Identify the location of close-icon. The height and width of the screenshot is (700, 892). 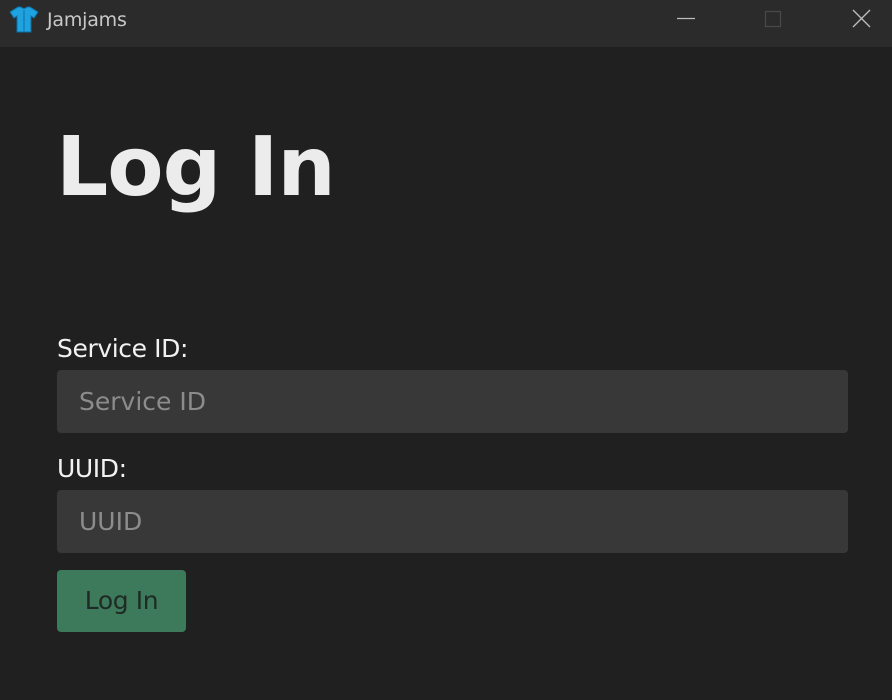
(861, 18).